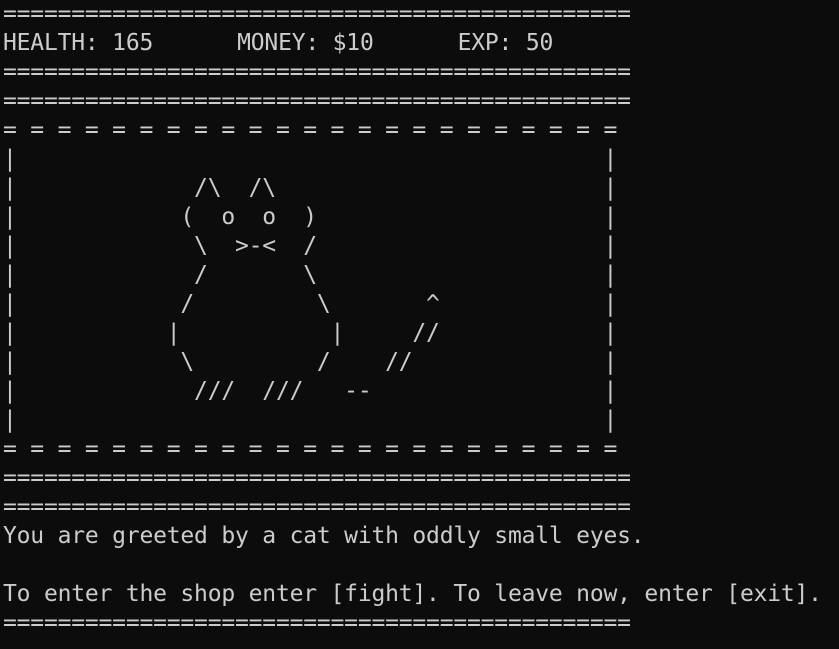 Image resolution: width=839 pixels, height=649 pixels. What do you see at coordinates (78, 43) in the screenshot?
I see `health-stat: HEALTH: 165` at bounding box center [78, 43].